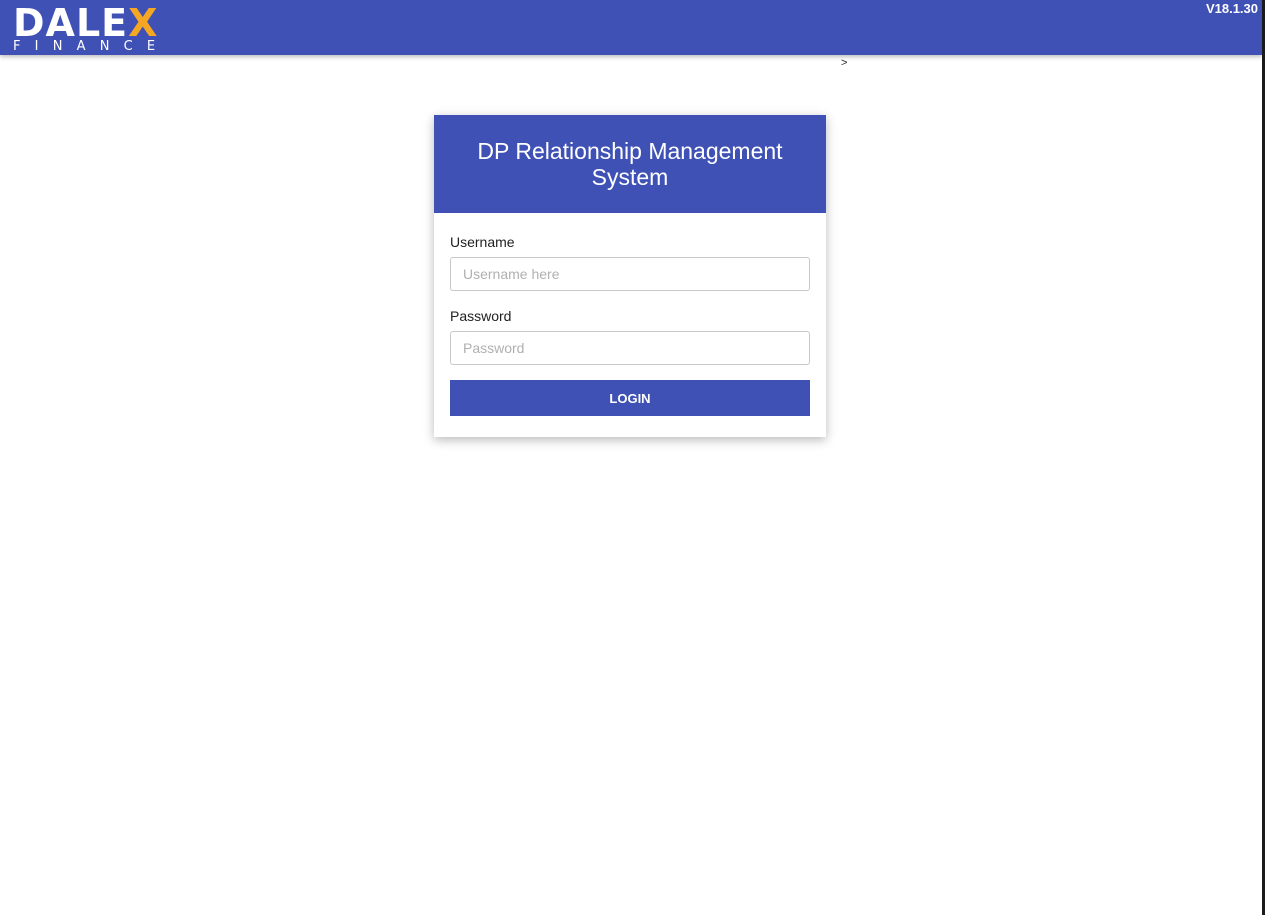  I want to click on dalex-finance-logo: DALEX FINANCE, so click(98, 29).